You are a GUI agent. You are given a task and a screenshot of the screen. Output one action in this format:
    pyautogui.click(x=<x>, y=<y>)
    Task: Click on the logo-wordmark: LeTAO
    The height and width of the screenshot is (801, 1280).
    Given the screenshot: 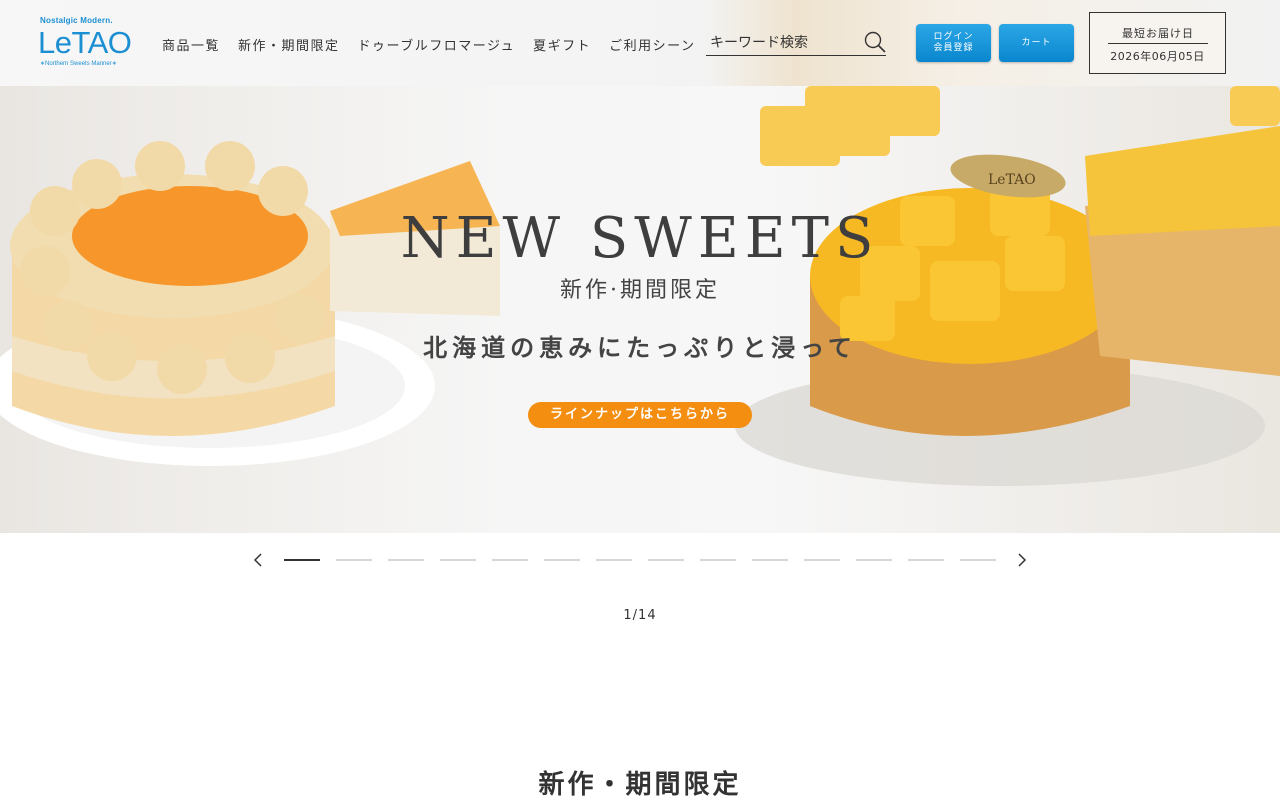 What is the action you would take?
    pyautogui.click(x=85, y=42)
    